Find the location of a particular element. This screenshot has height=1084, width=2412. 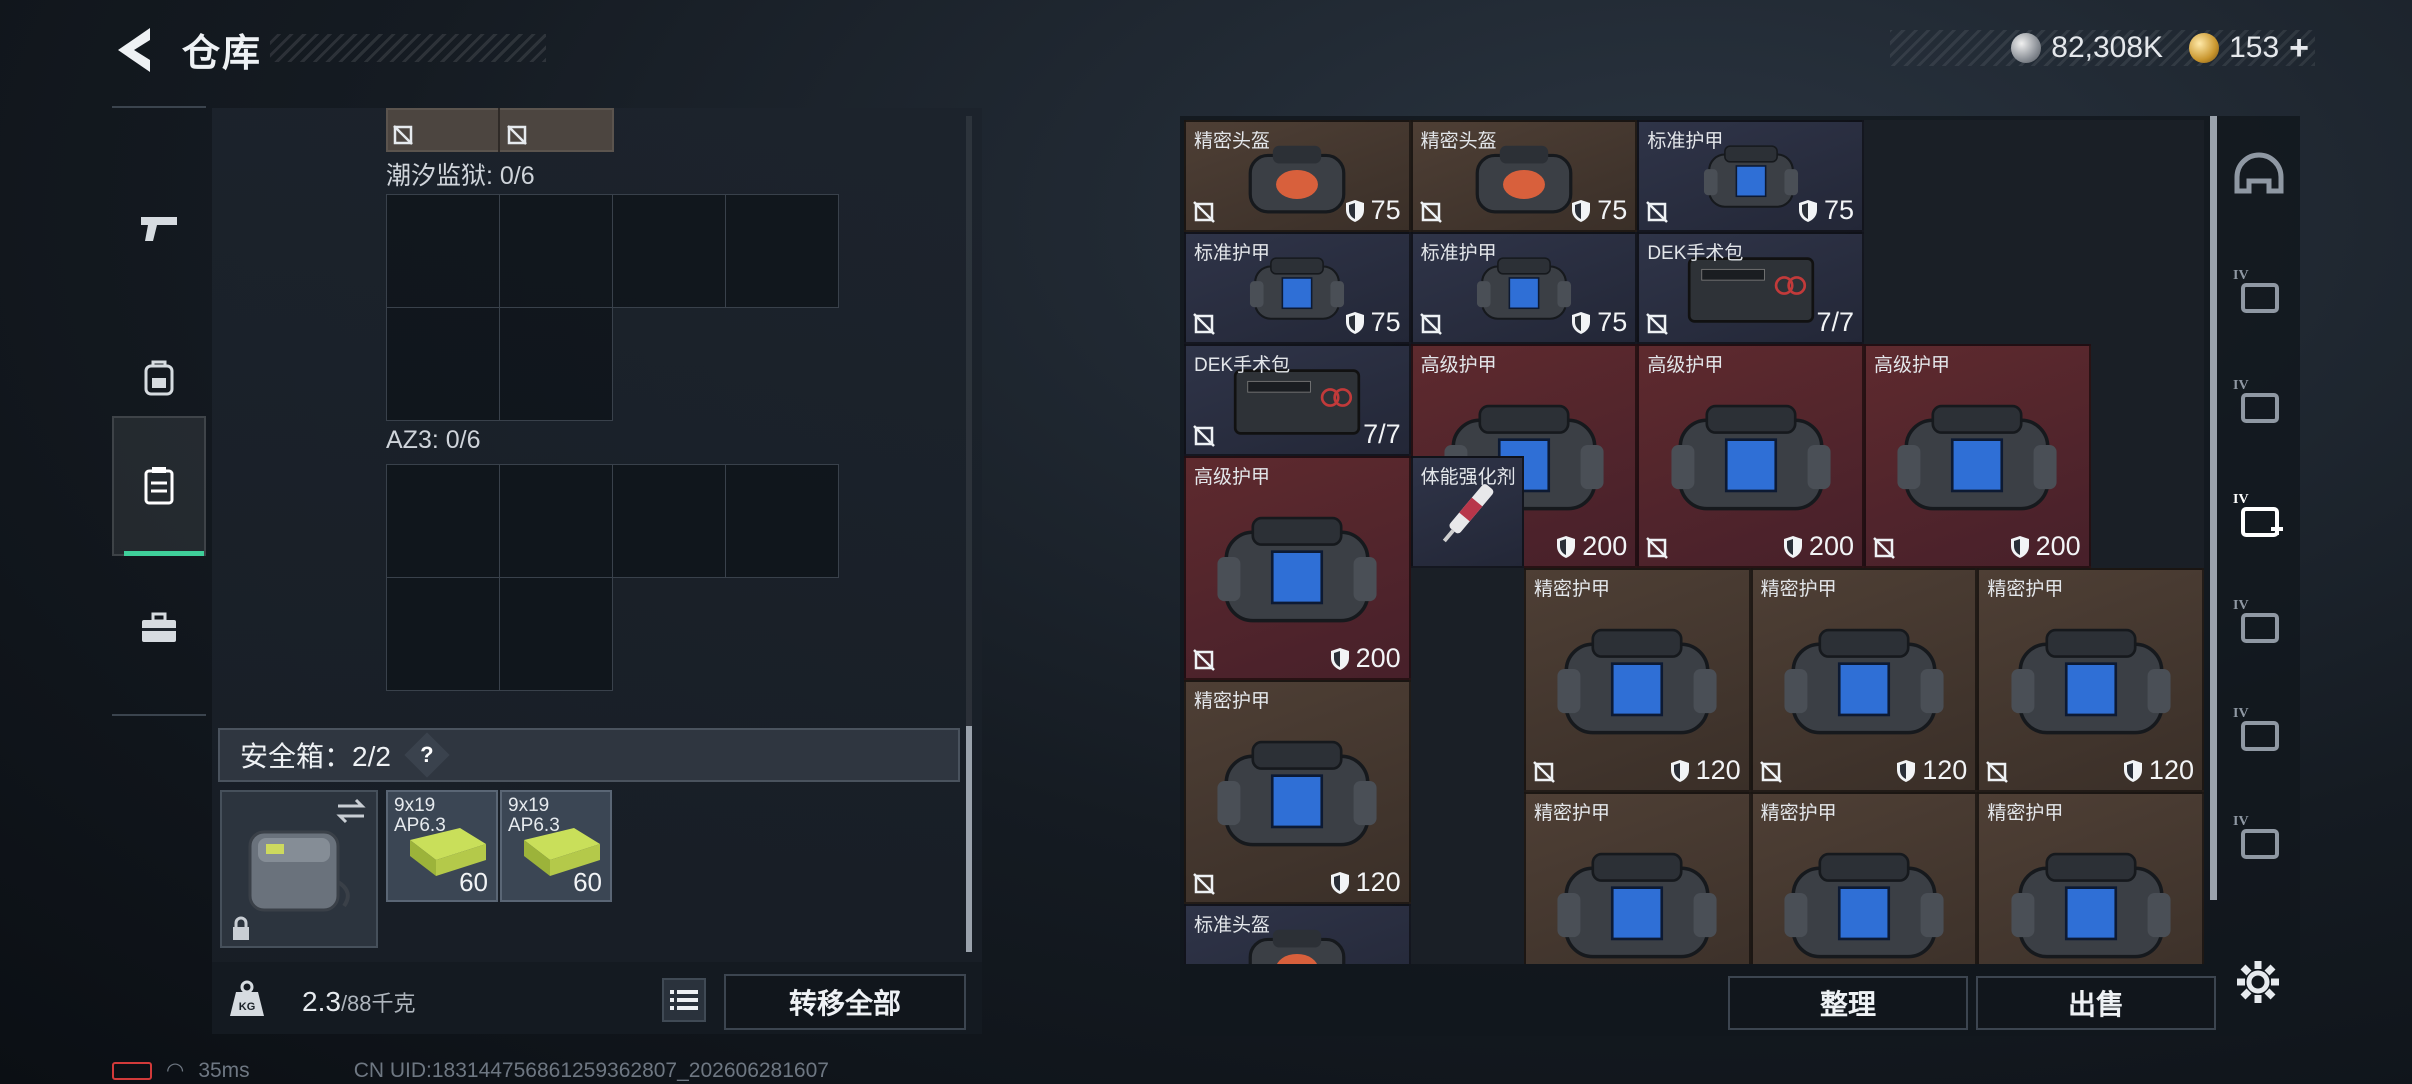

container-label: 潮汐监狱: 0/6 is located at coordinates (460, 176).